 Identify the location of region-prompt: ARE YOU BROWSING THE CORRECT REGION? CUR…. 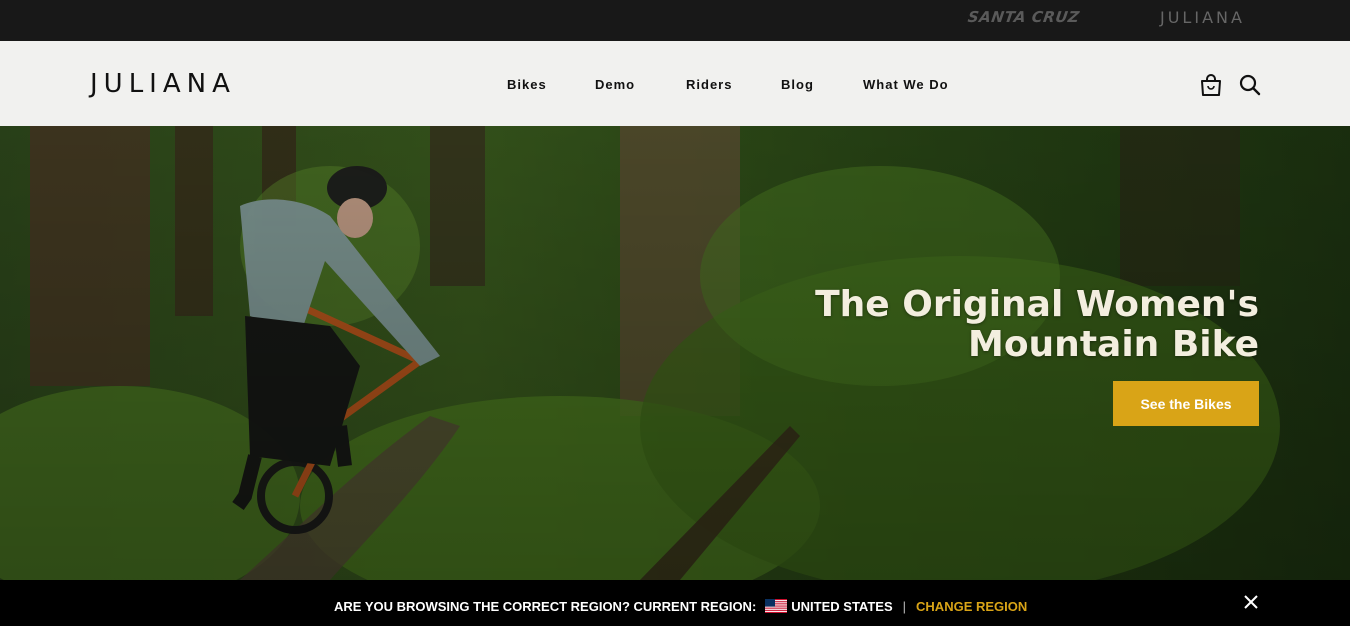
(545, 606).